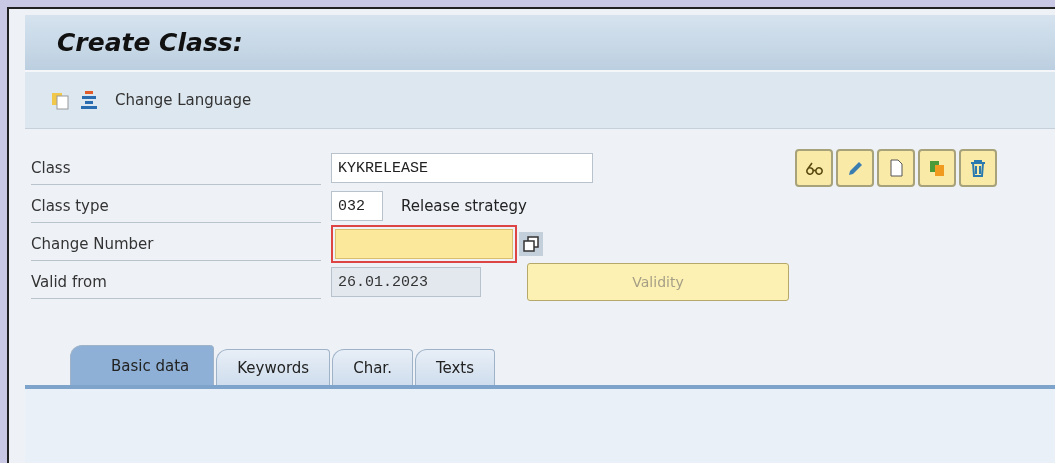 Image resolution: width=1055 pixels, height=463 pixels. Describe the element at coordinates (978, 168) in the screenshot. I see `trash-icon` at that location.